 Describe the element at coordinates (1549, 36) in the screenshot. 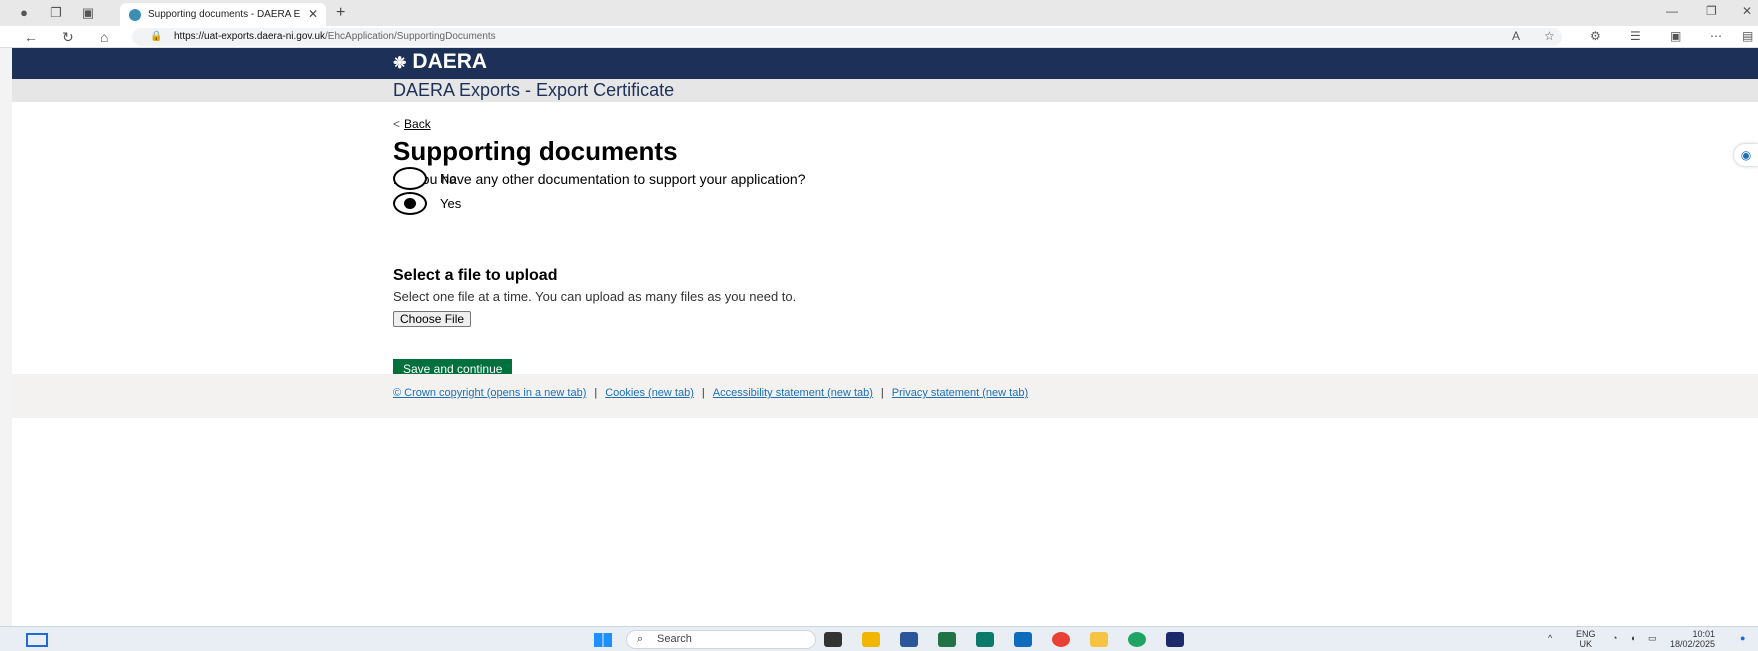

I see `favorite-star-icon: ☆` at that location.